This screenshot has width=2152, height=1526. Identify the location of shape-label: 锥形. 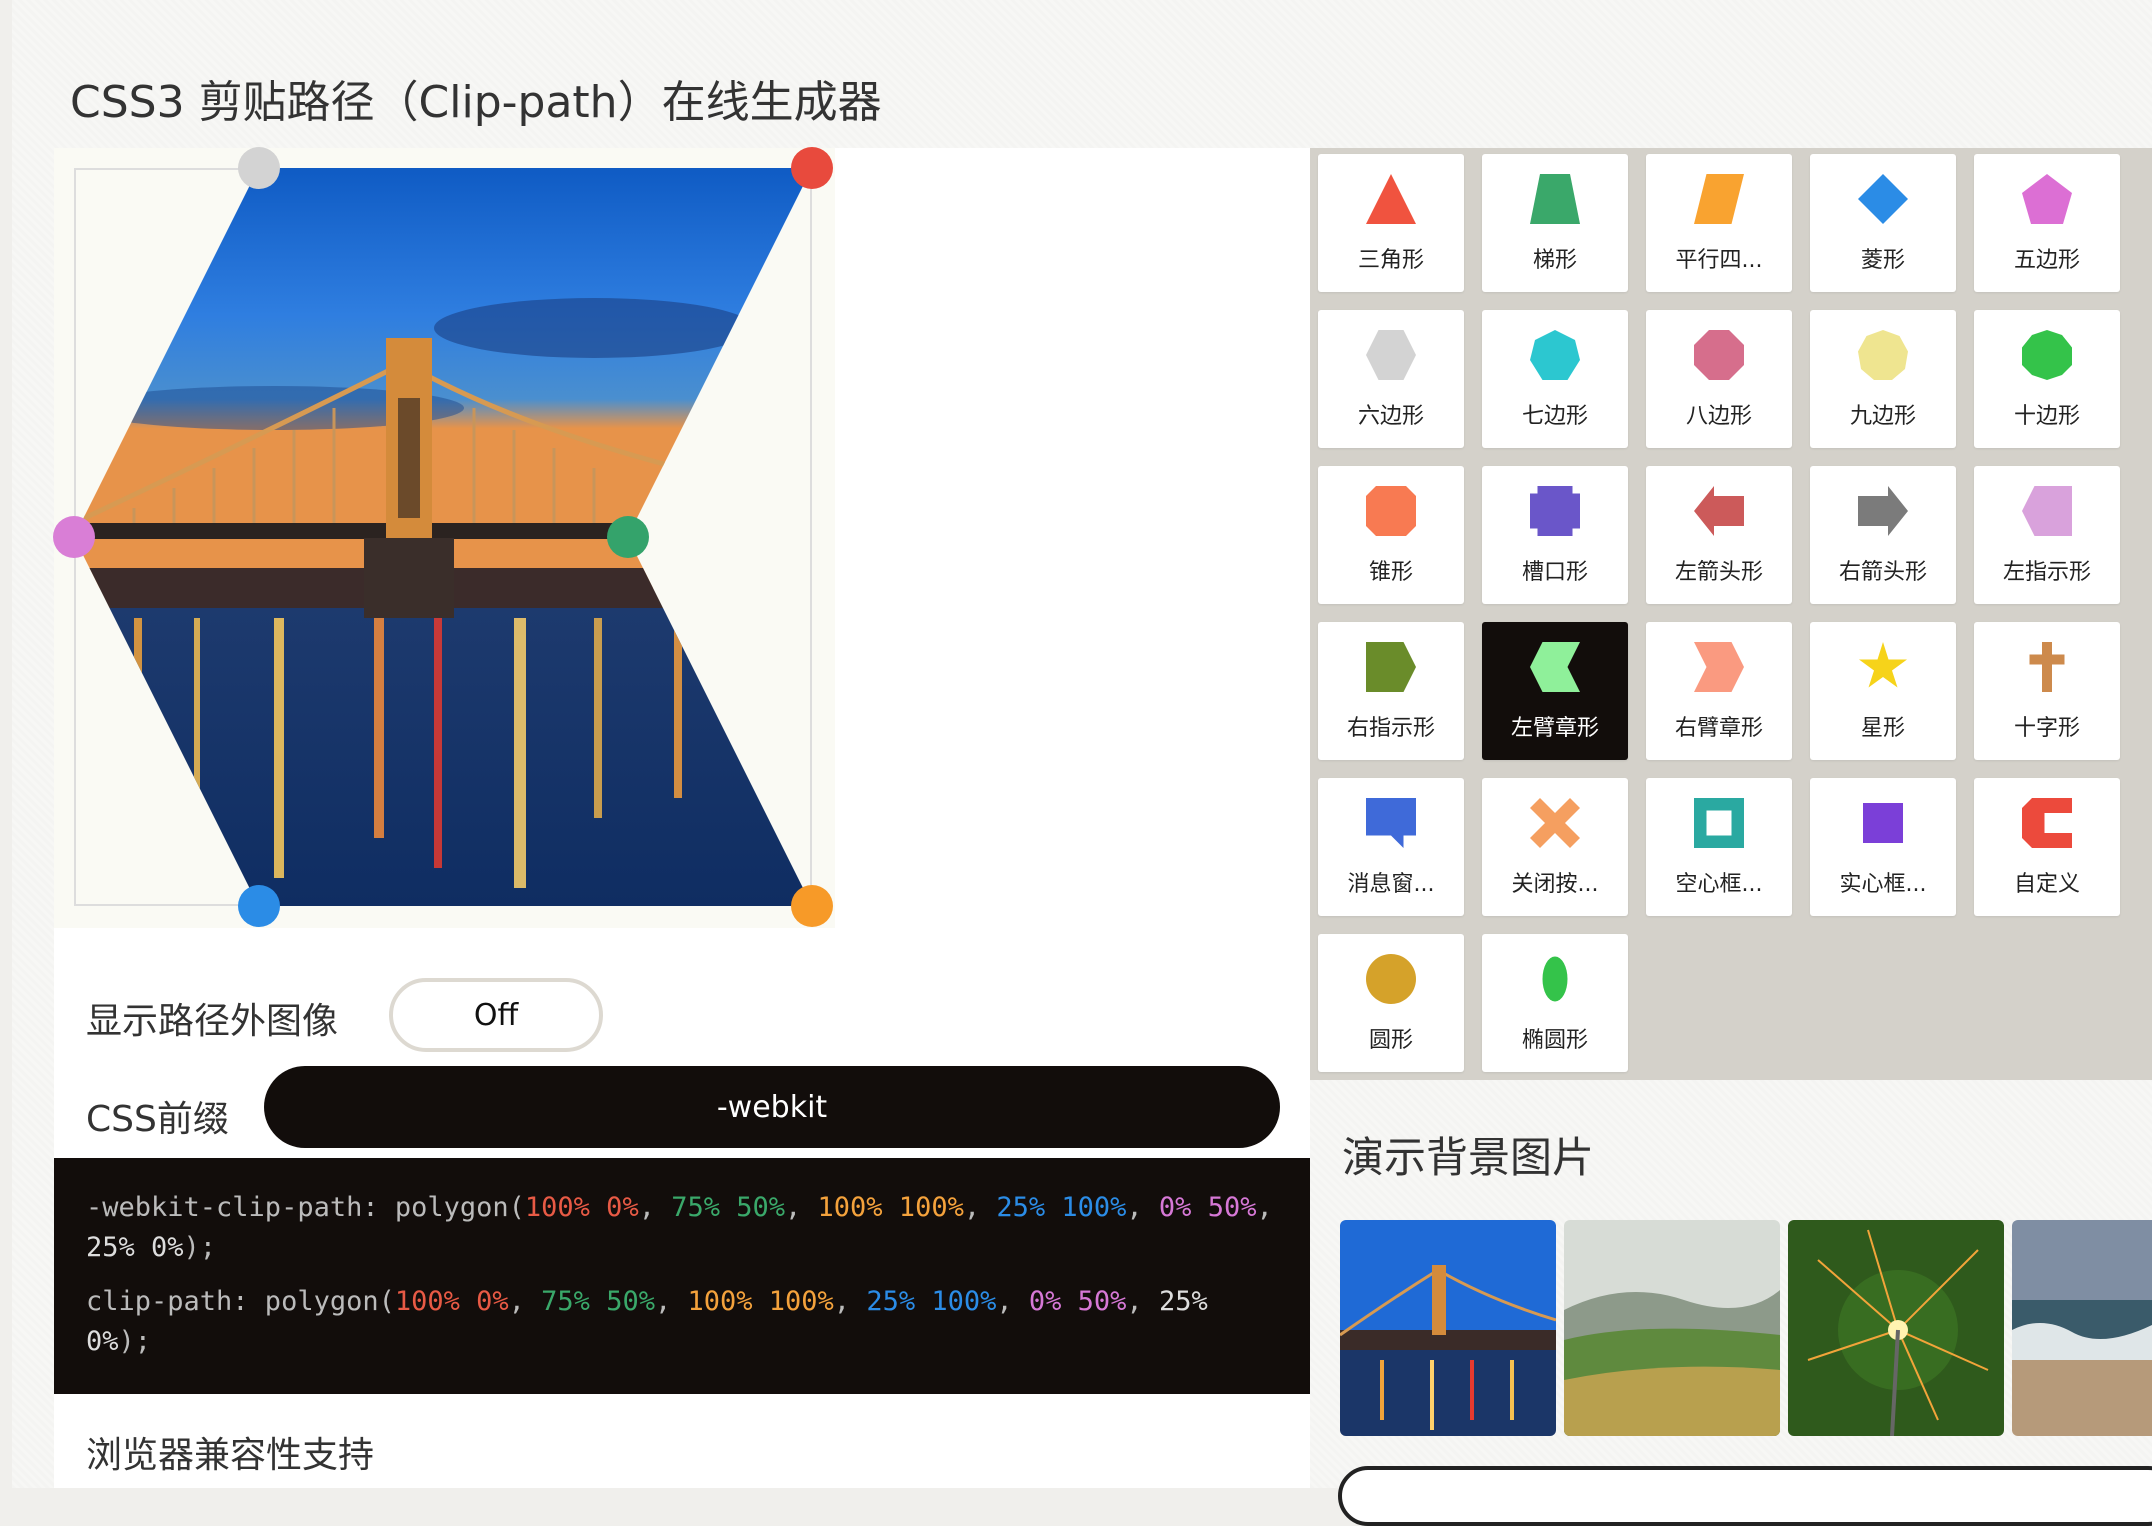
(1390, 572).